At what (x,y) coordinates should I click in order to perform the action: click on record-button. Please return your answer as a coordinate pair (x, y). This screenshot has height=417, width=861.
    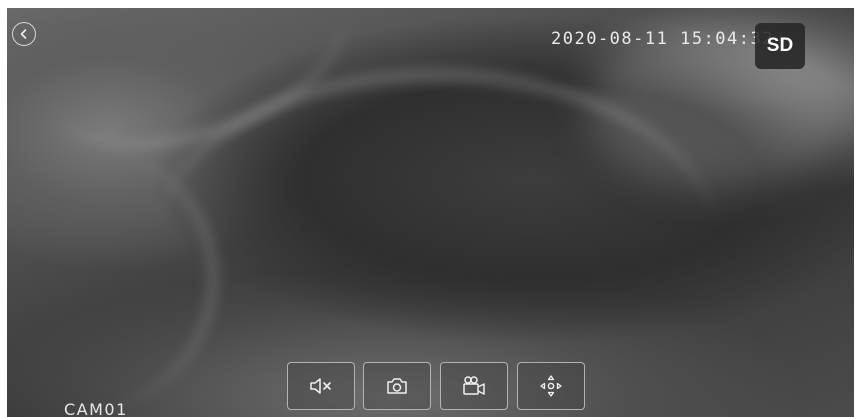
    Looking at the image, I should click on (474, 386).